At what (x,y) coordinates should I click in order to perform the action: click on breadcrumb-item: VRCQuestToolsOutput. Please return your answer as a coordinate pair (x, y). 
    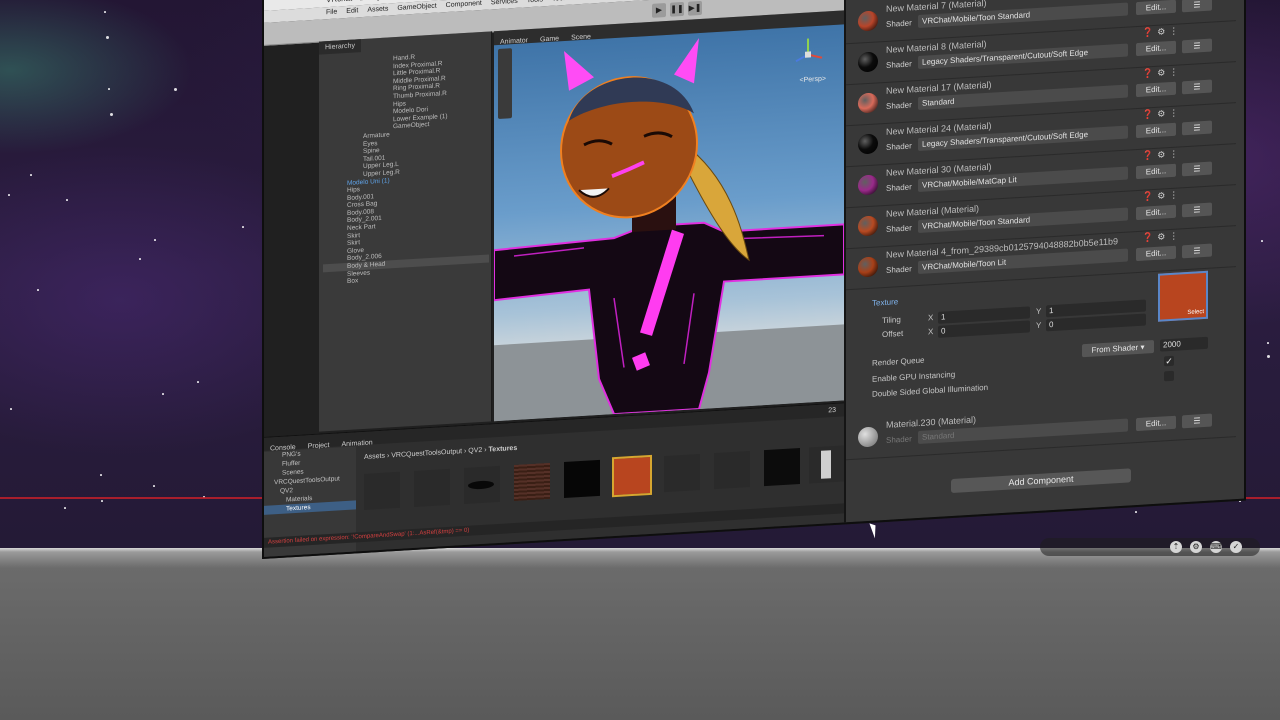
    Looking at the image, I should click on (426, 453).